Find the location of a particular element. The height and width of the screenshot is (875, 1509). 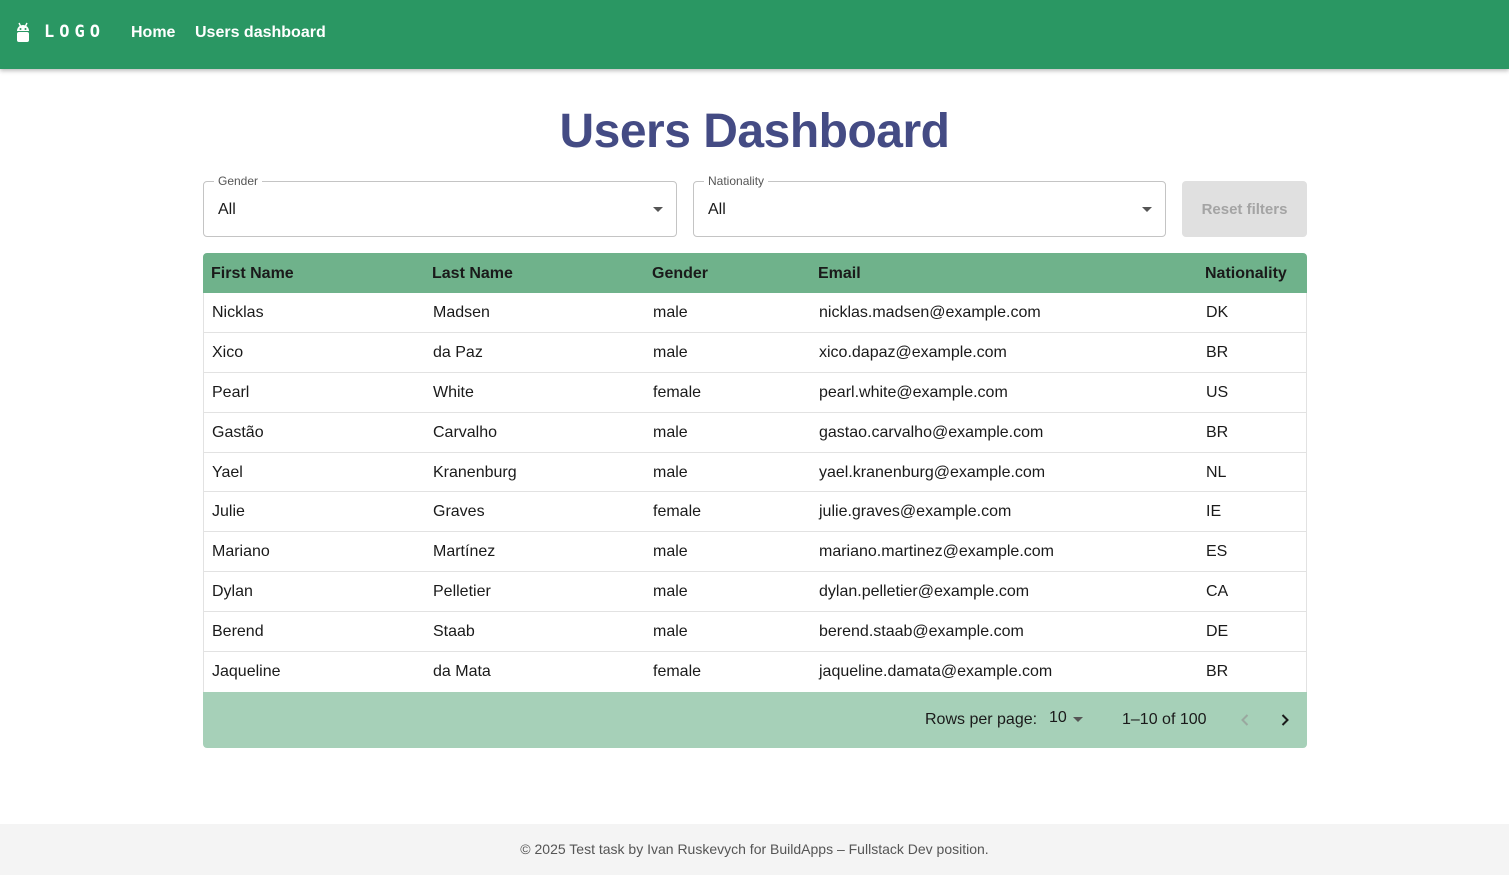

cell-email: julie.graves@example.com is located at coordinates (915, 512).